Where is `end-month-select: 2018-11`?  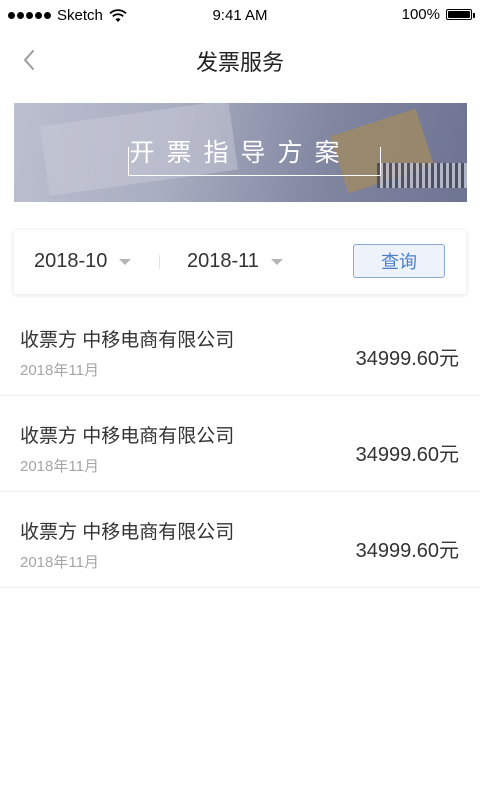
end-month-select: 2018-11 is located at coordinates (235, 261).